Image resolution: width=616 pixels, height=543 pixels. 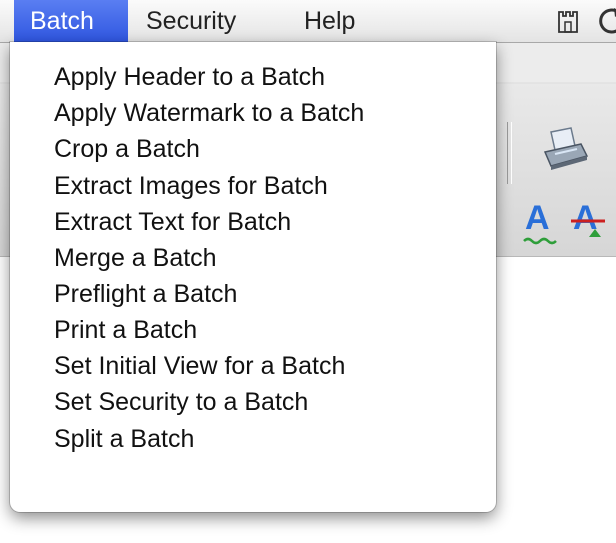 I want to click on text-strikethrough-icon: A, so click(x=591, y=221).